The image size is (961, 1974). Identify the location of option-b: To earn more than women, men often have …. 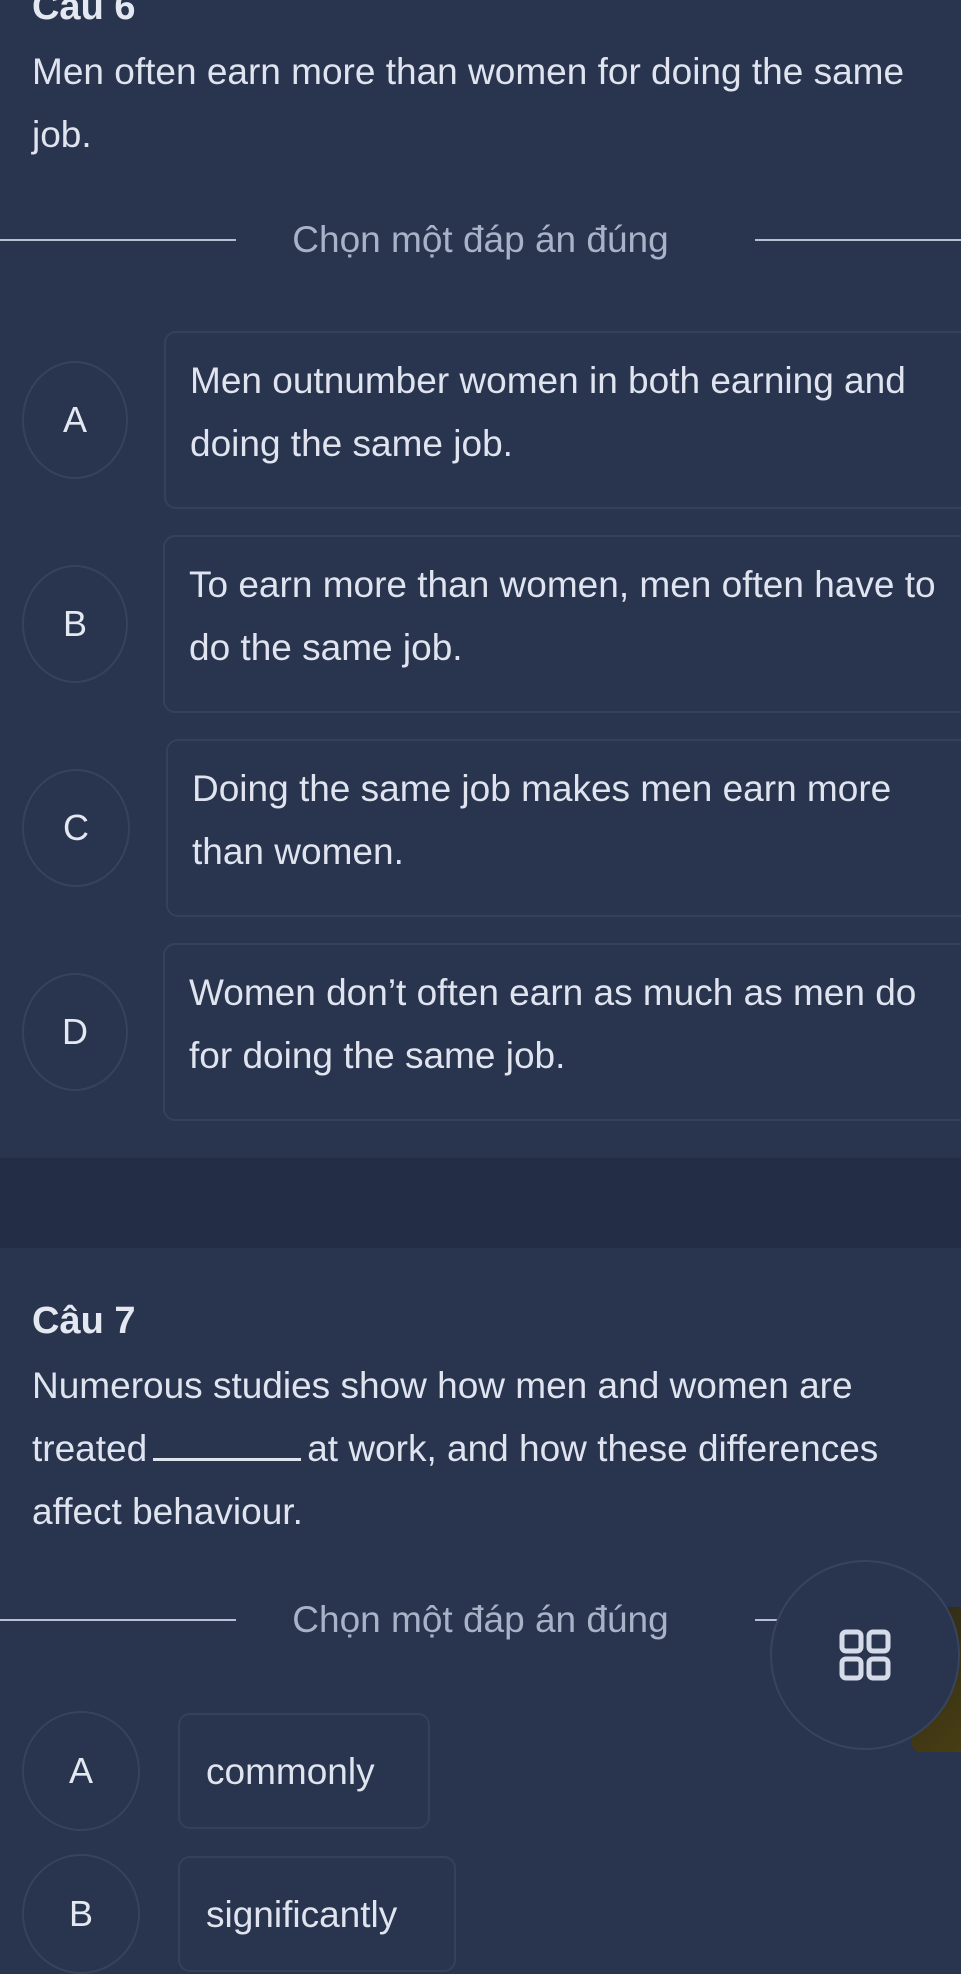
(562, 624).